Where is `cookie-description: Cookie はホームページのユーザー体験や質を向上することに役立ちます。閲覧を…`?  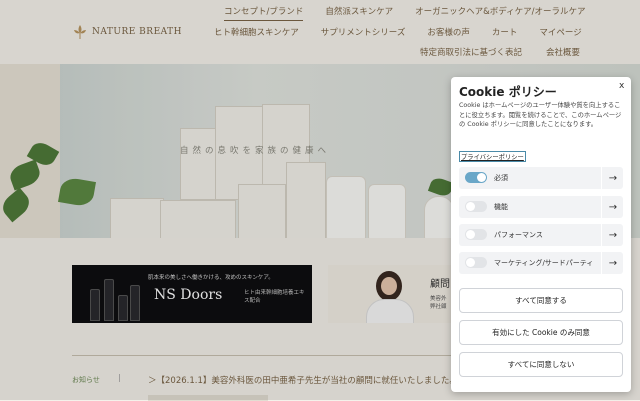 cookie-description: Cookie はホームページのユーザー体験や質を向上することに役立ちます。閲覧を… is located at coordinates (540, 115).